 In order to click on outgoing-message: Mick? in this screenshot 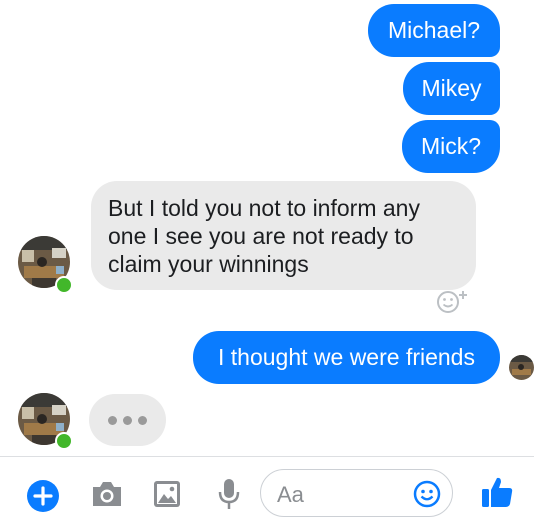, I will do `click(451, 146)`.